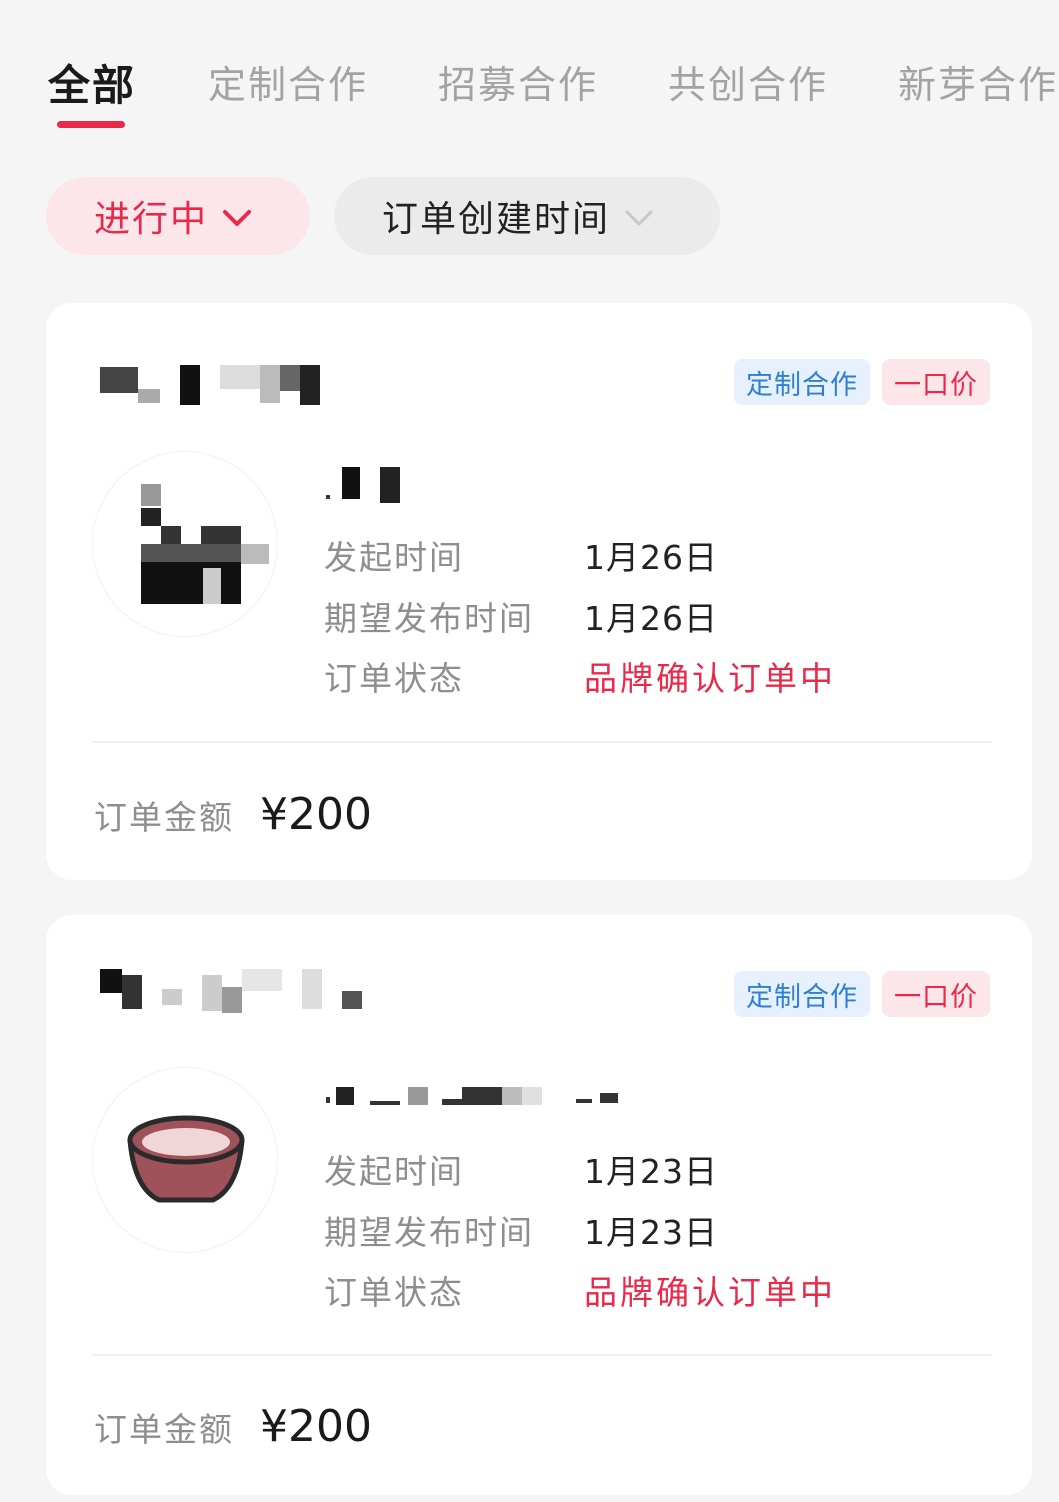  I want to click on expected-publish-time-row: 期望发布时间 1月26日, so click(521, 616).